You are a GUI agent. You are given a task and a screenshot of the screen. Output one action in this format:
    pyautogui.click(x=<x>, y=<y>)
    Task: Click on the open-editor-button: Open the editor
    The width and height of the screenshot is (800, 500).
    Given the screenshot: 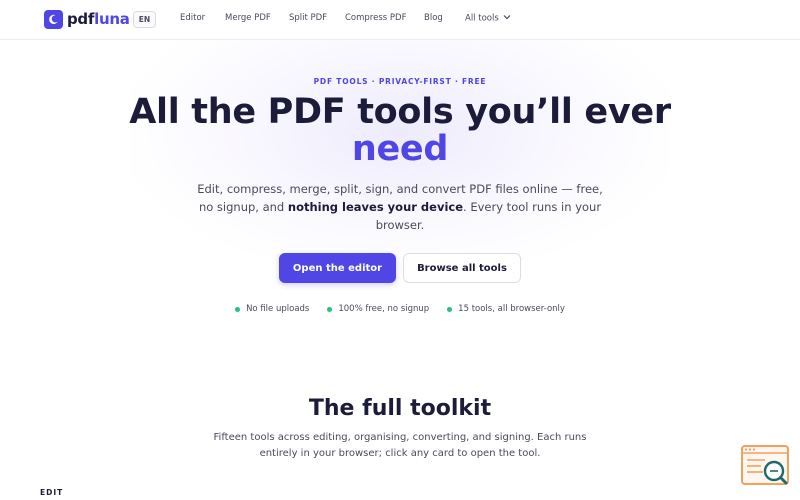 What is the action you would take?
    pyautogui.click(x=337, y=268)
    